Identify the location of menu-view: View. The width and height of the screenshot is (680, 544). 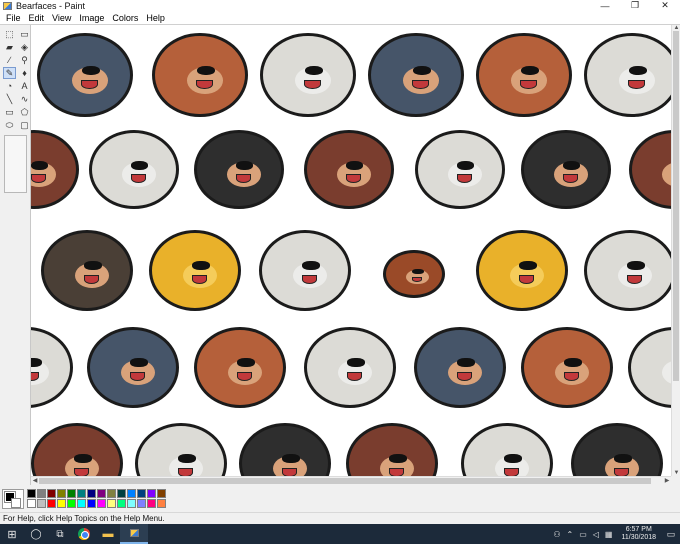
(61, 18).